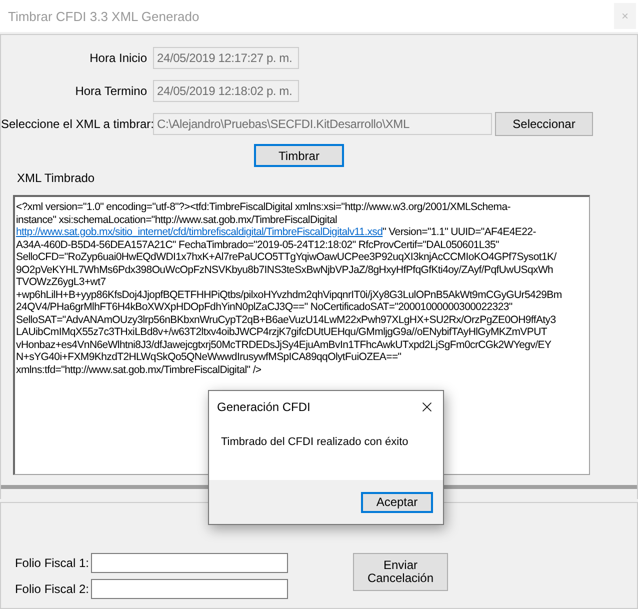  What do you see at coordinates (285, 270) in the screenshot?
I see `xml-text: 9O2pVeKYHL7WhMs6Pdx398OuWcOpFzNSVKbyu8b7INS3teSxBwNjbVPJaZ/8gHxyHfPfqGfKti4oy/ZAyf/PqfUwUSqxWh` at bounding box center [285, 270].